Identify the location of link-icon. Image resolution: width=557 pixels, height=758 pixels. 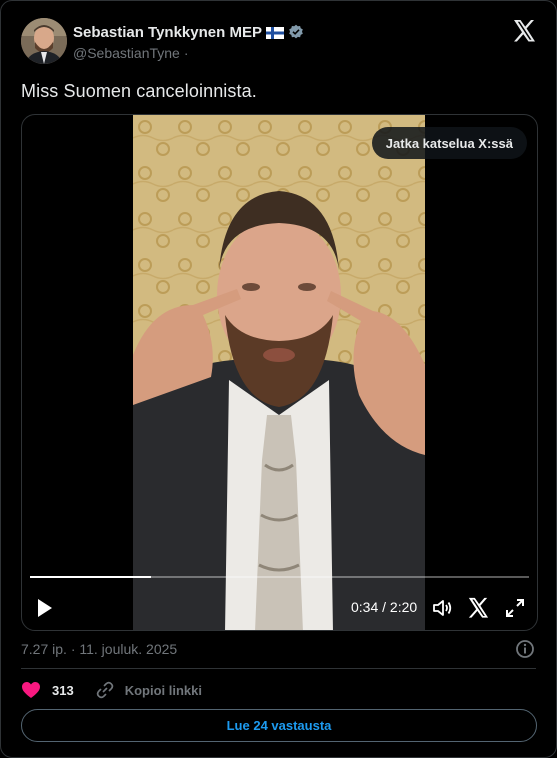
(105, 690).